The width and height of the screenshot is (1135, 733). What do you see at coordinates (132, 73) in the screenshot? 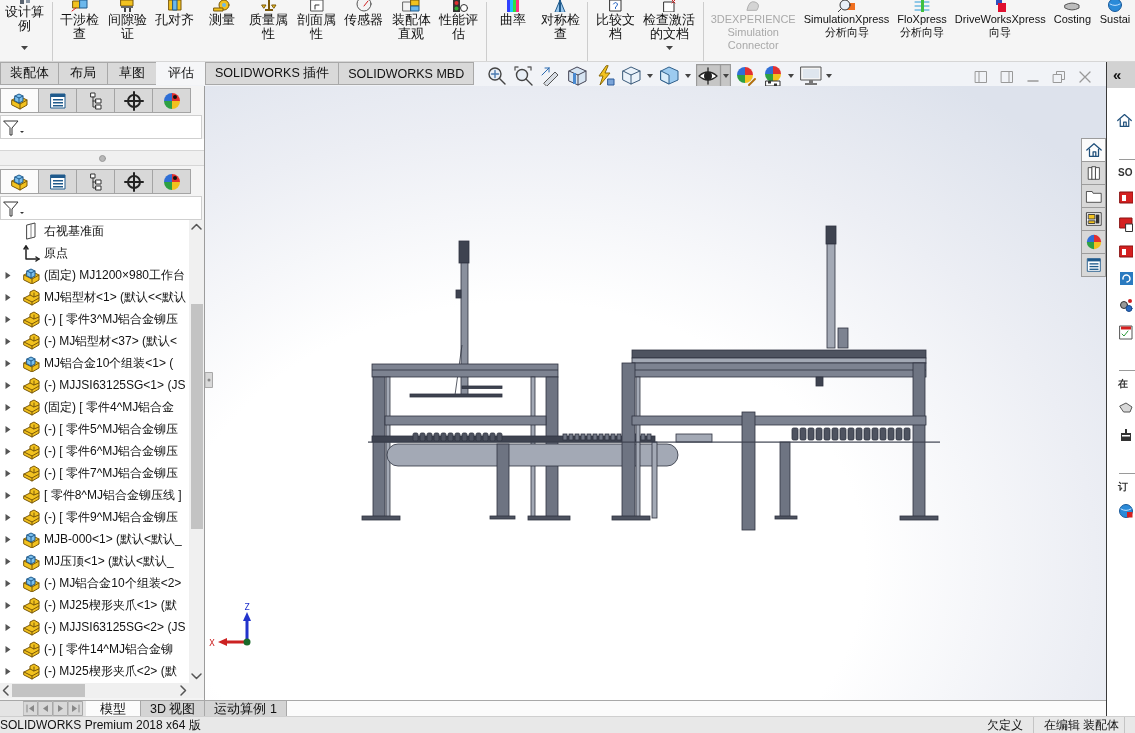
I see `command-tab: 草图` at bounding box center [132, 73].